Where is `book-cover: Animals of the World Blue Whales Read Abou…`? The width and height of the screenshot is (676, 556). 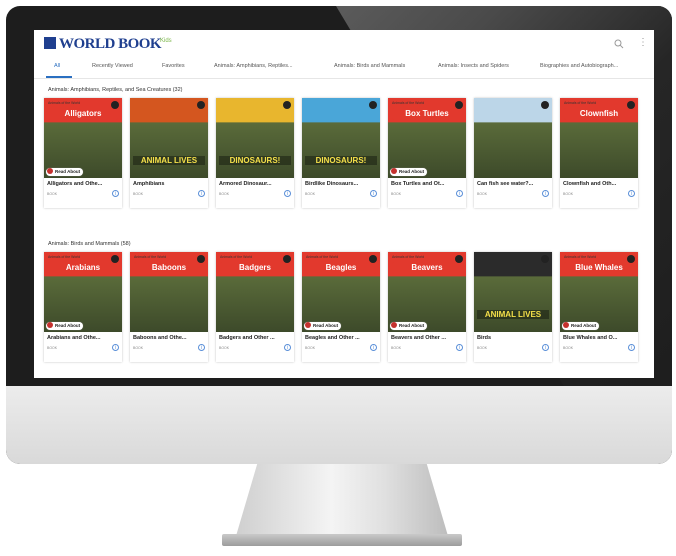
book-cover: Animals of the World Blue Whales Read Abou… is located at coordinates (599, 292).